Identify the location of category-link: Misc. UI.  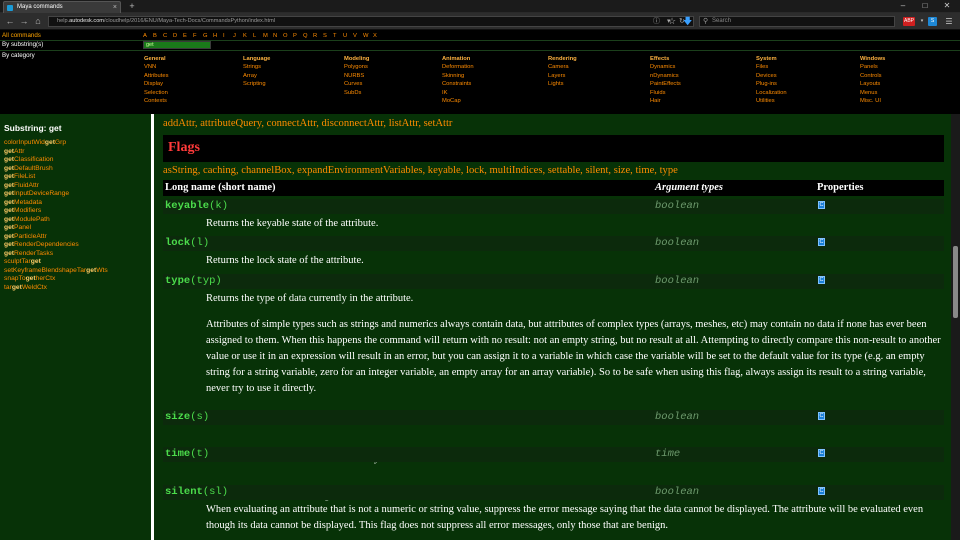
(872, 101).